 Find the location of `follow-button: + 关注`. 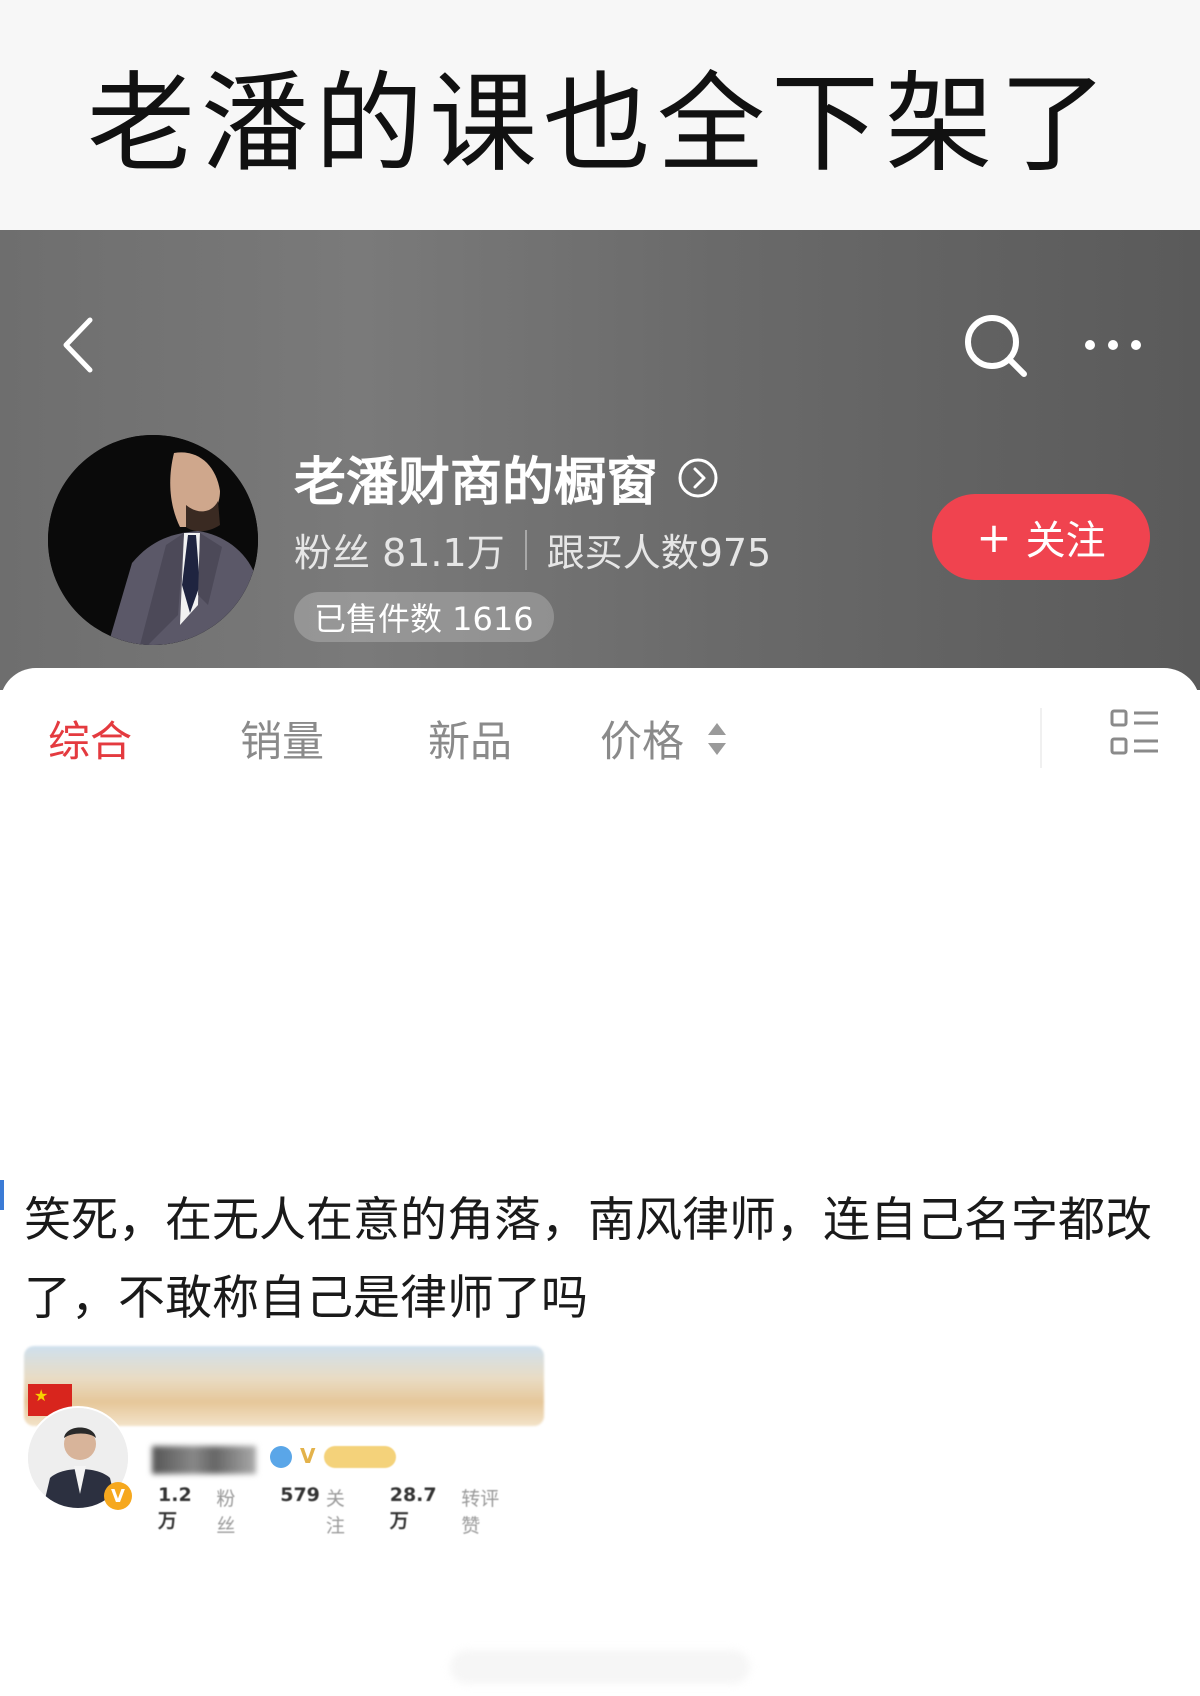

follow-button: + 关注 is located at coordinates (1041, 537).